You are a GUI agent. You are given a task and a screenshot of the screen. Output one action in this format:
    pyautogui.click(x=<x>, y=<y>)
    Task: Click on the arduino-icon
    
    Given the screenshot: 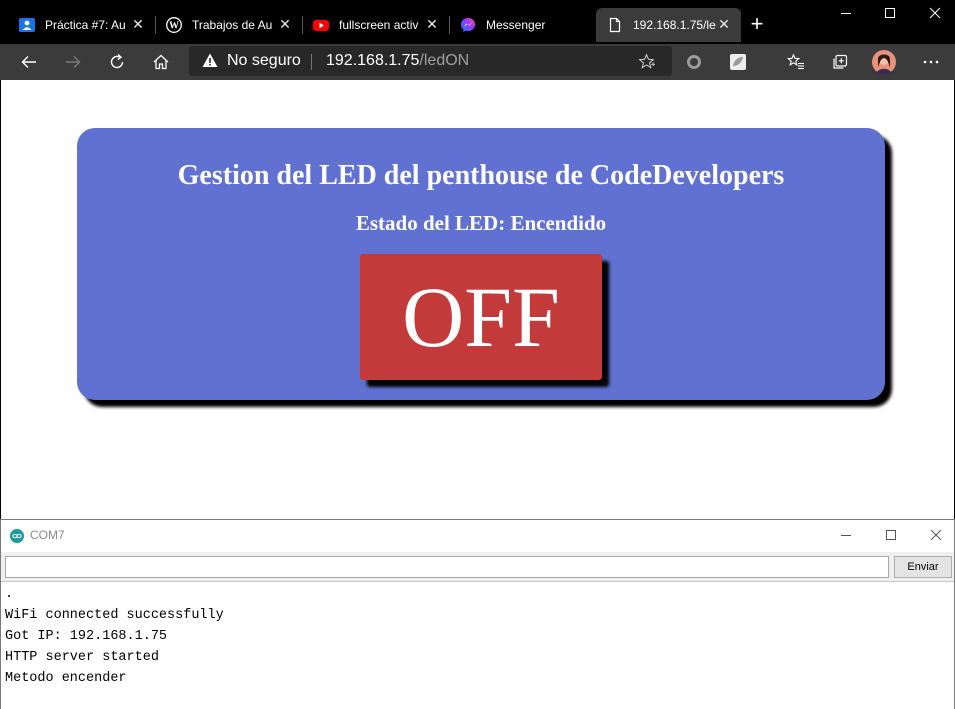 What is the action you would take?
    pyautogui.click(x=17, y=538)
    